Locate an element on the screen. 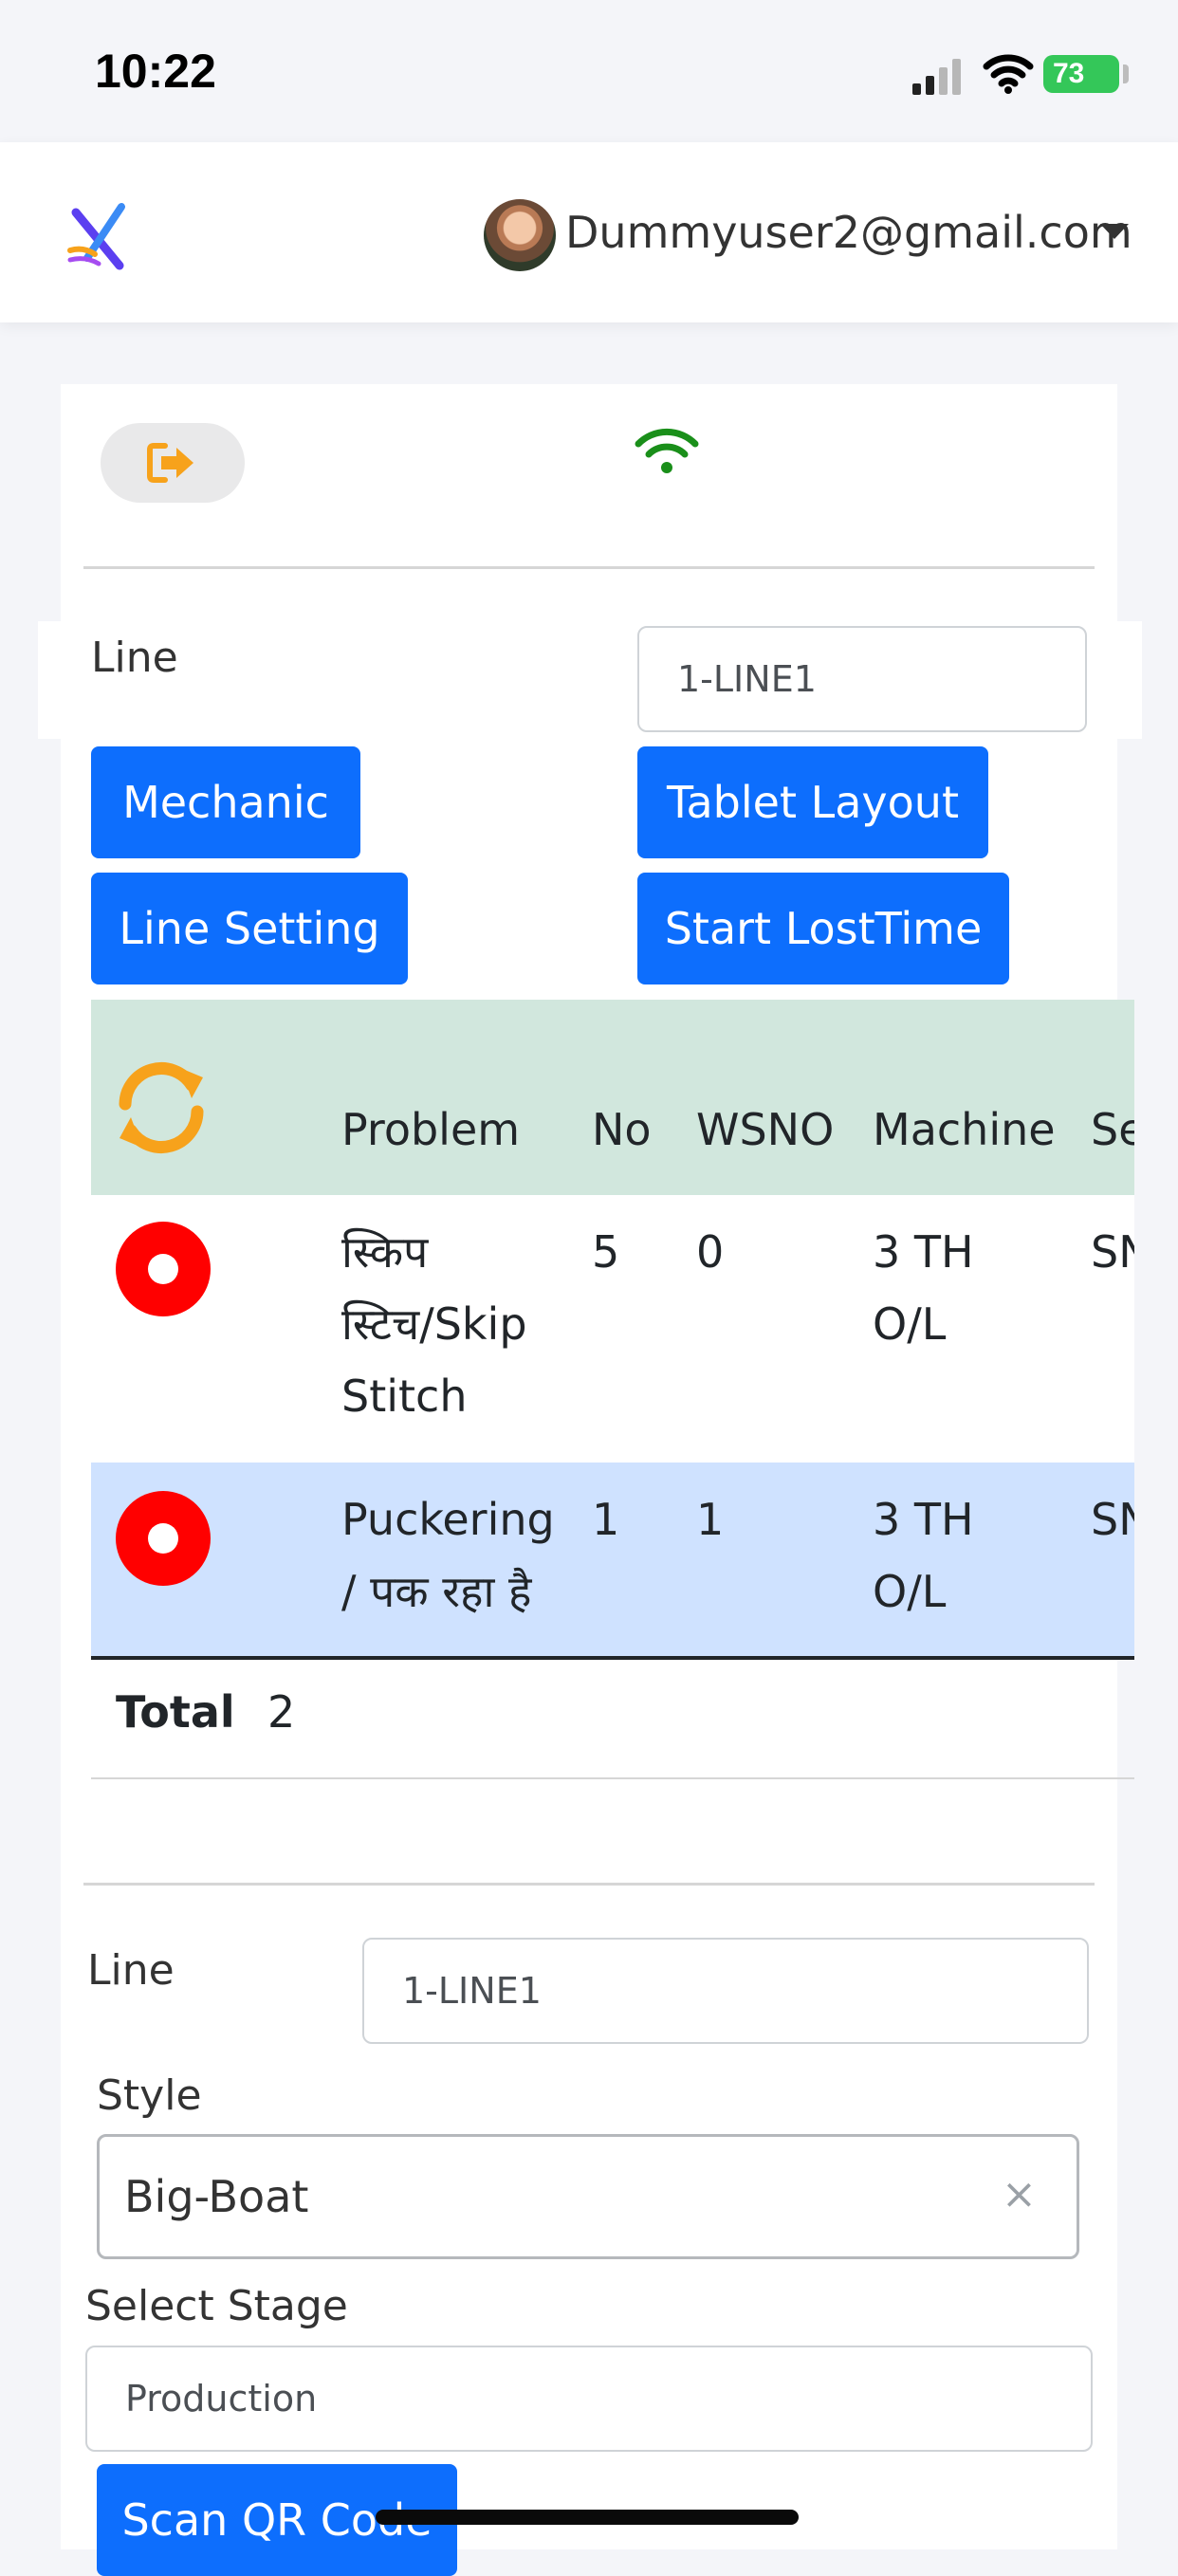 This screenshot has width=1178, height=2576. problem-text-line: / पक रहा है is located at coordinates (436, 1591).